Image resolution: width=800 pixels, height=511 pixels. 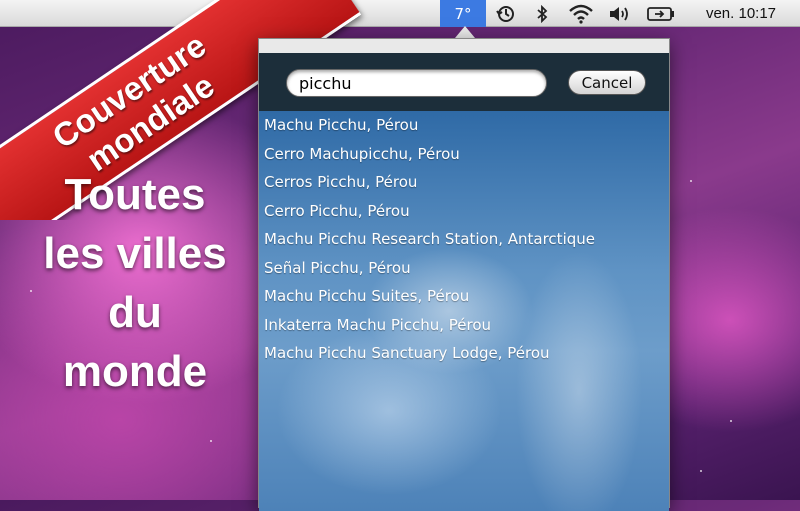 What do you see at coordinates (465, 32) in the screenshot?
I see `popover-pointer` at bounding box center [465, 32].